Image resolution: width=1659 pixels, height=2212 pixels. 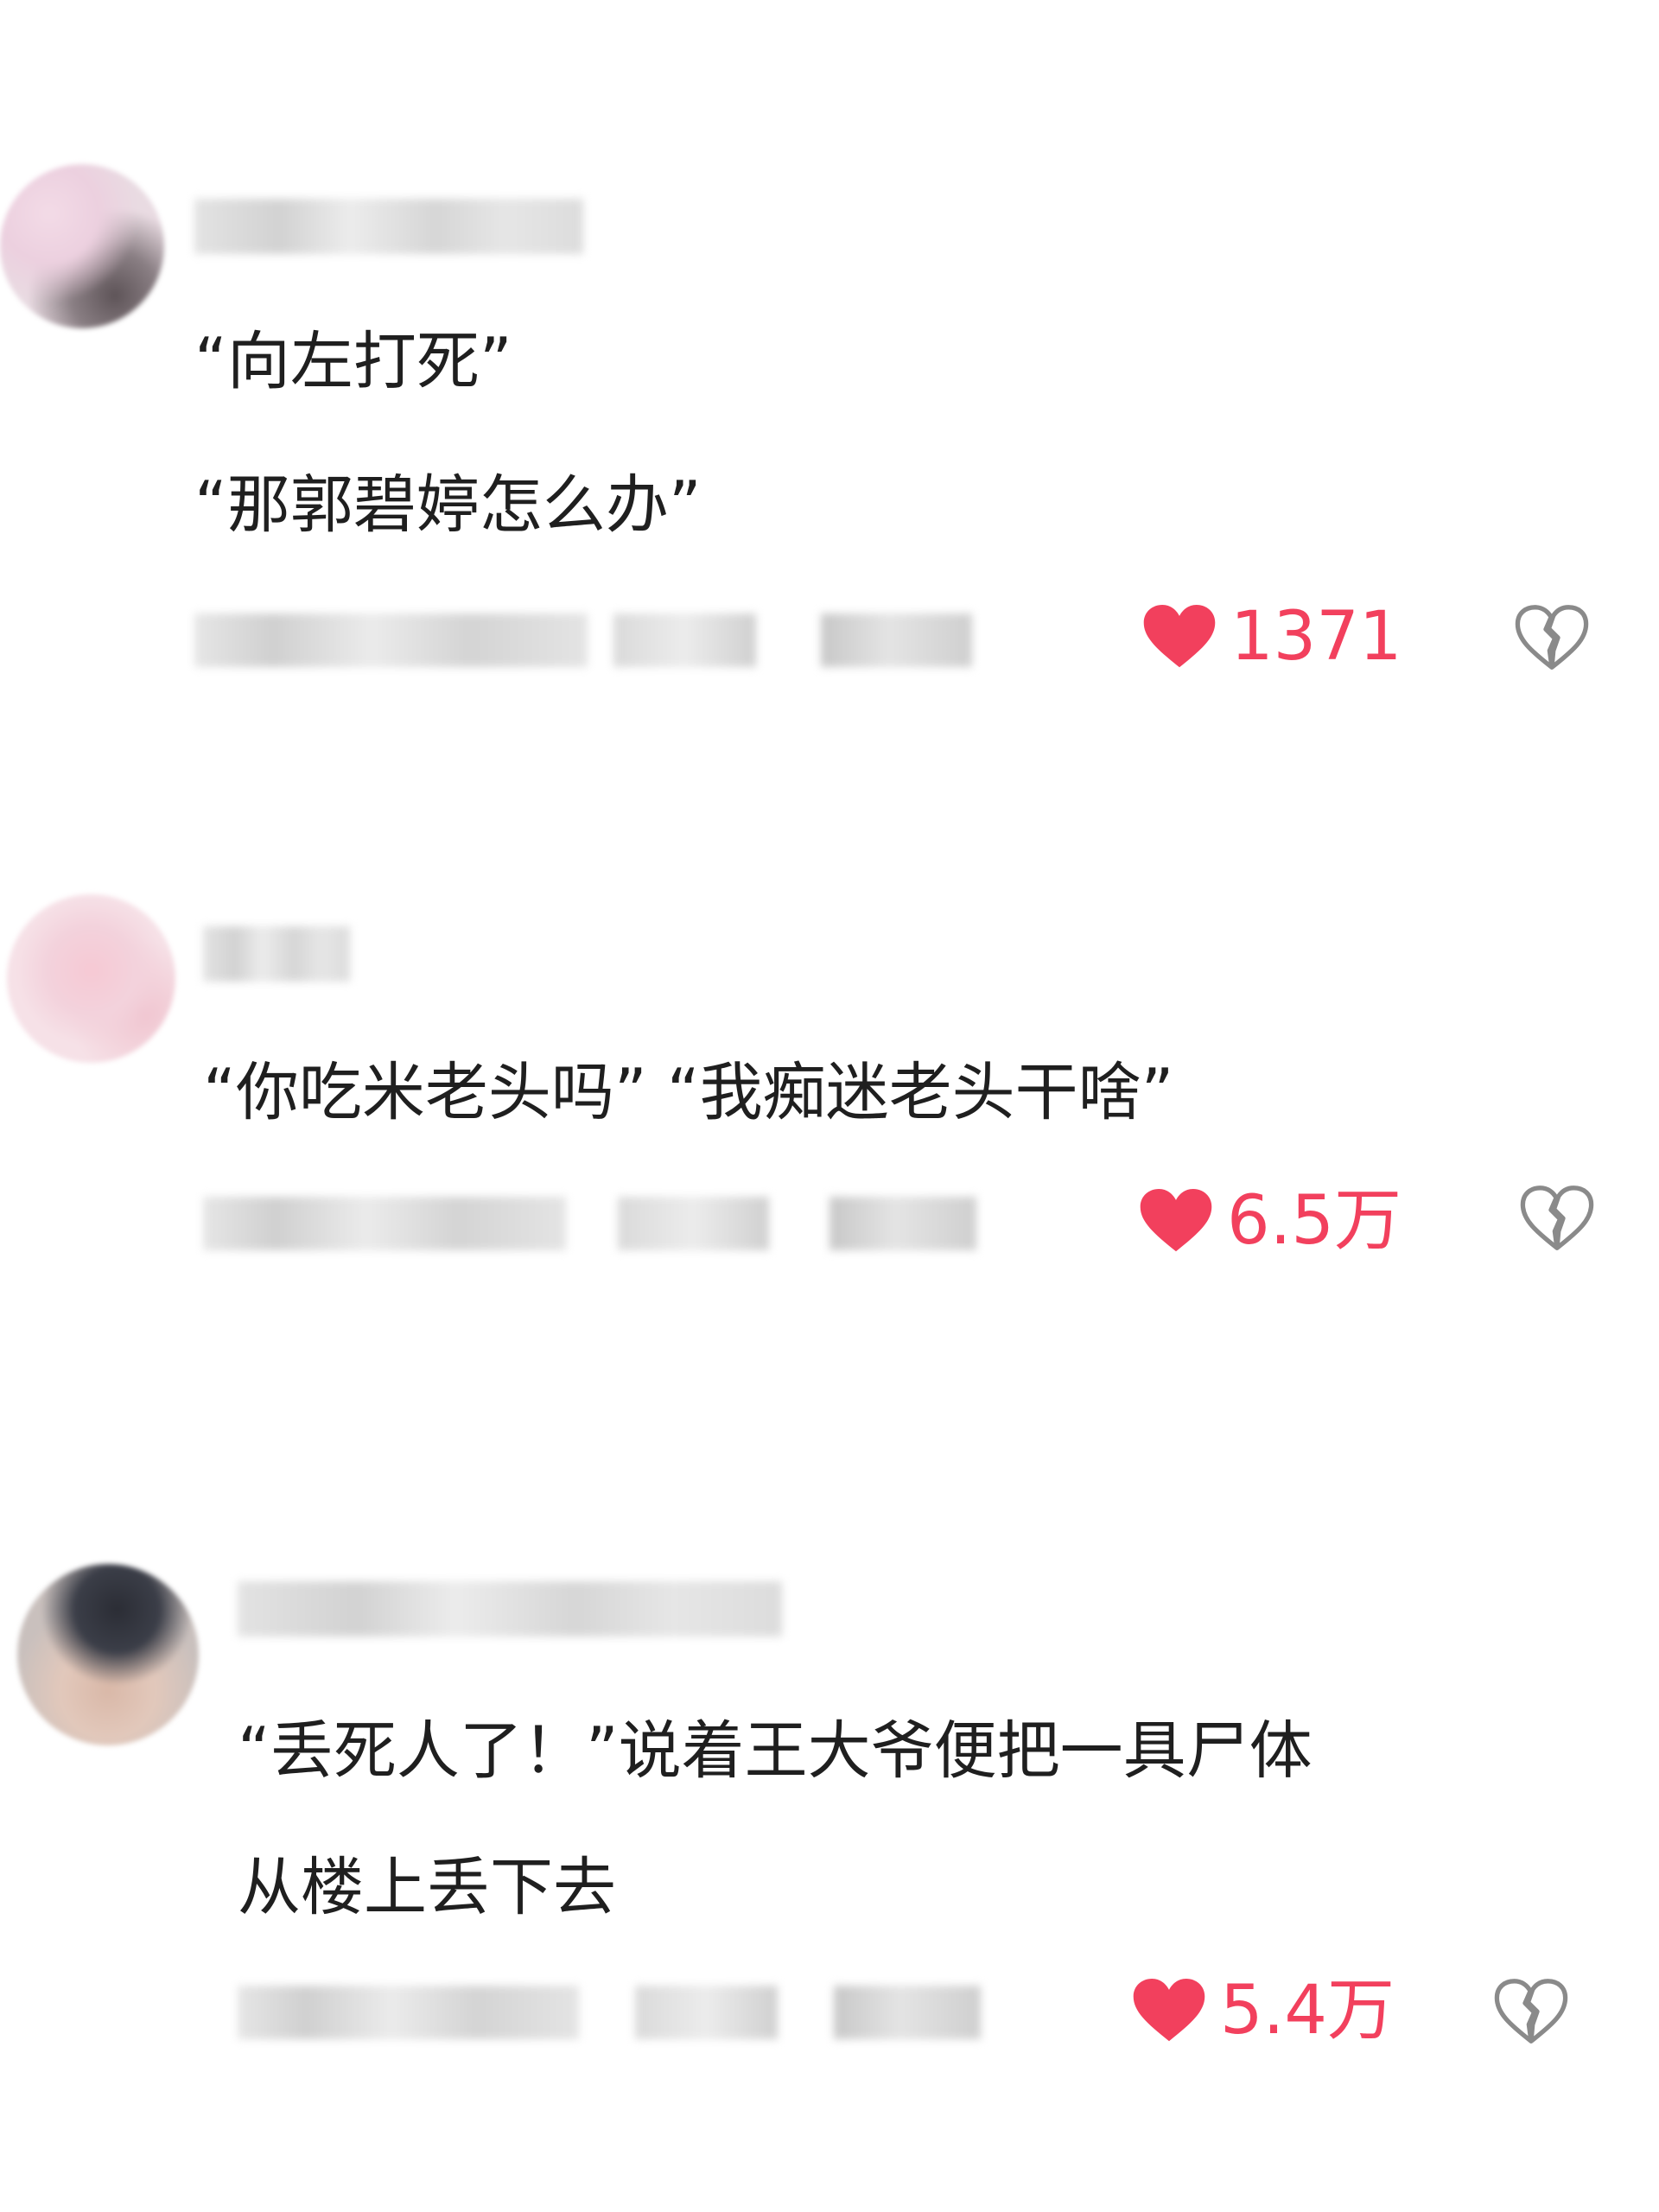 I want to click on comment-text-line: “丢死人了！”说着王大爷便把一具尸体, so click(x=775, y=1751).